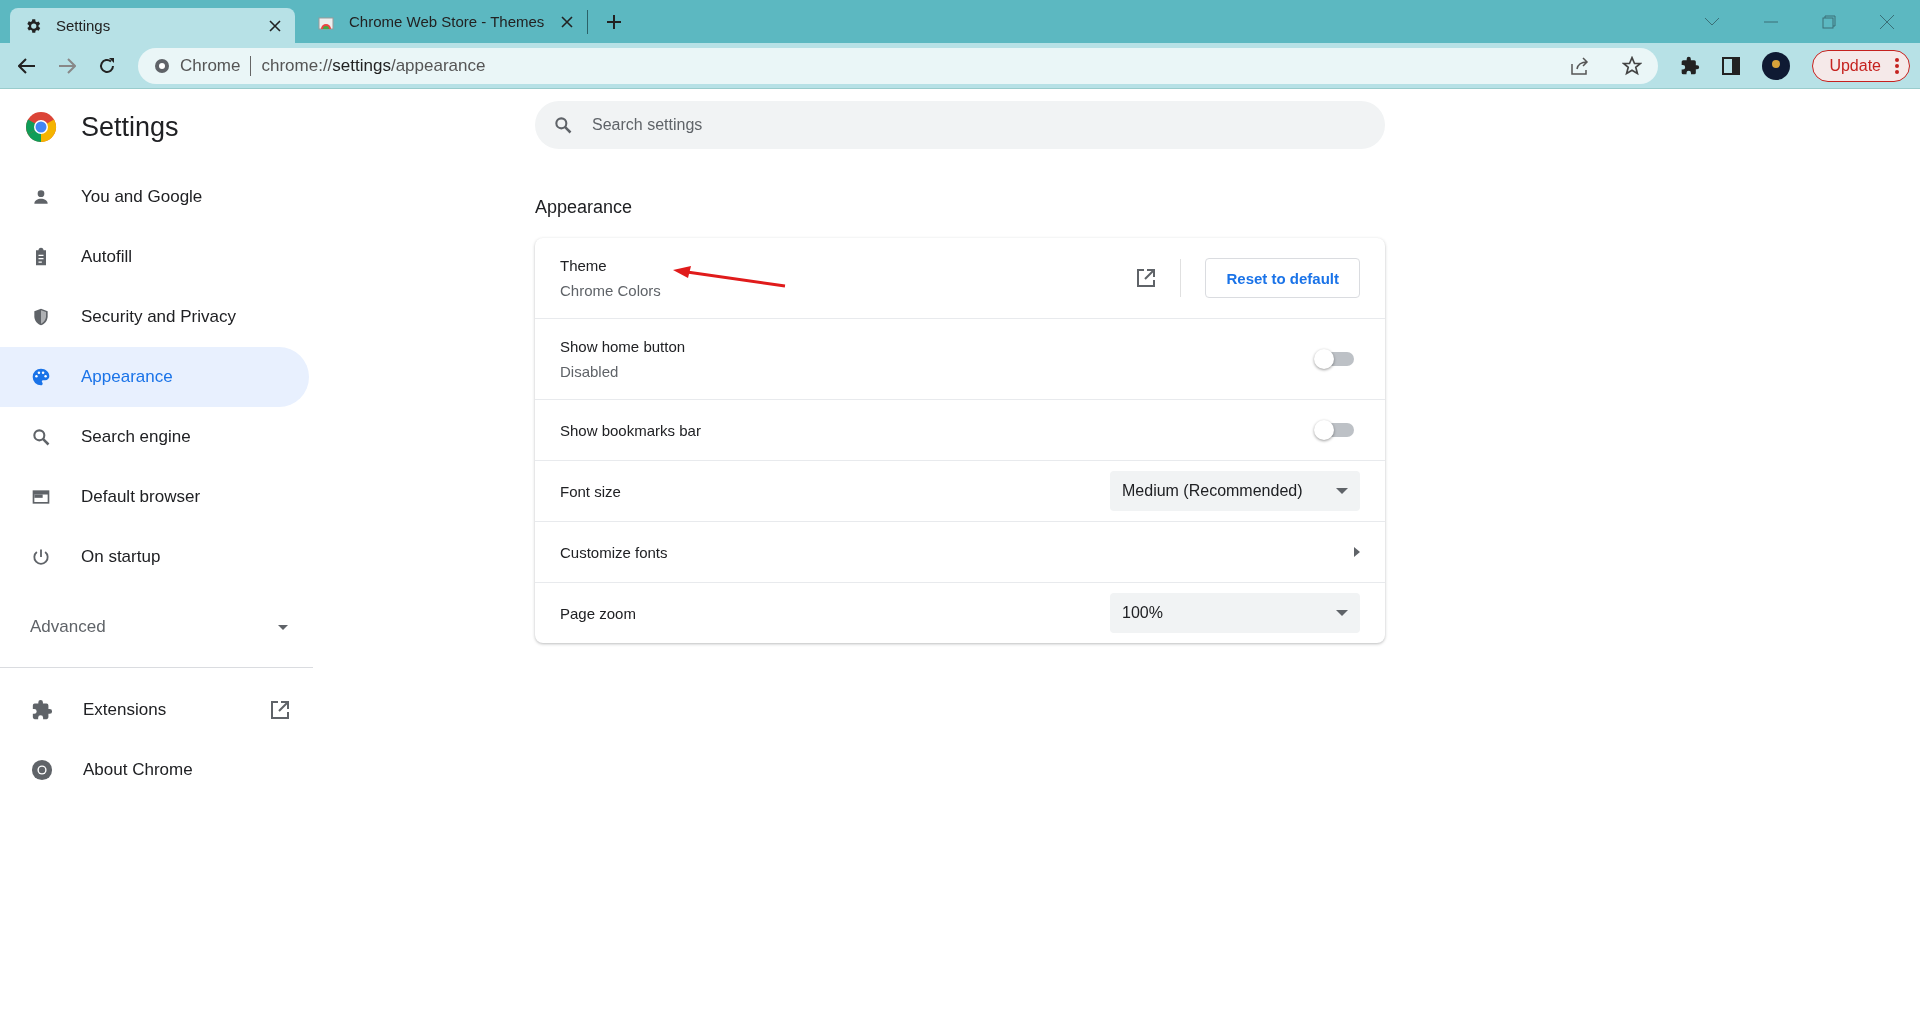 The height and width of the screenshot is (1030, 1920). I want to click on nav-item: You and Google, so click(155, 197).